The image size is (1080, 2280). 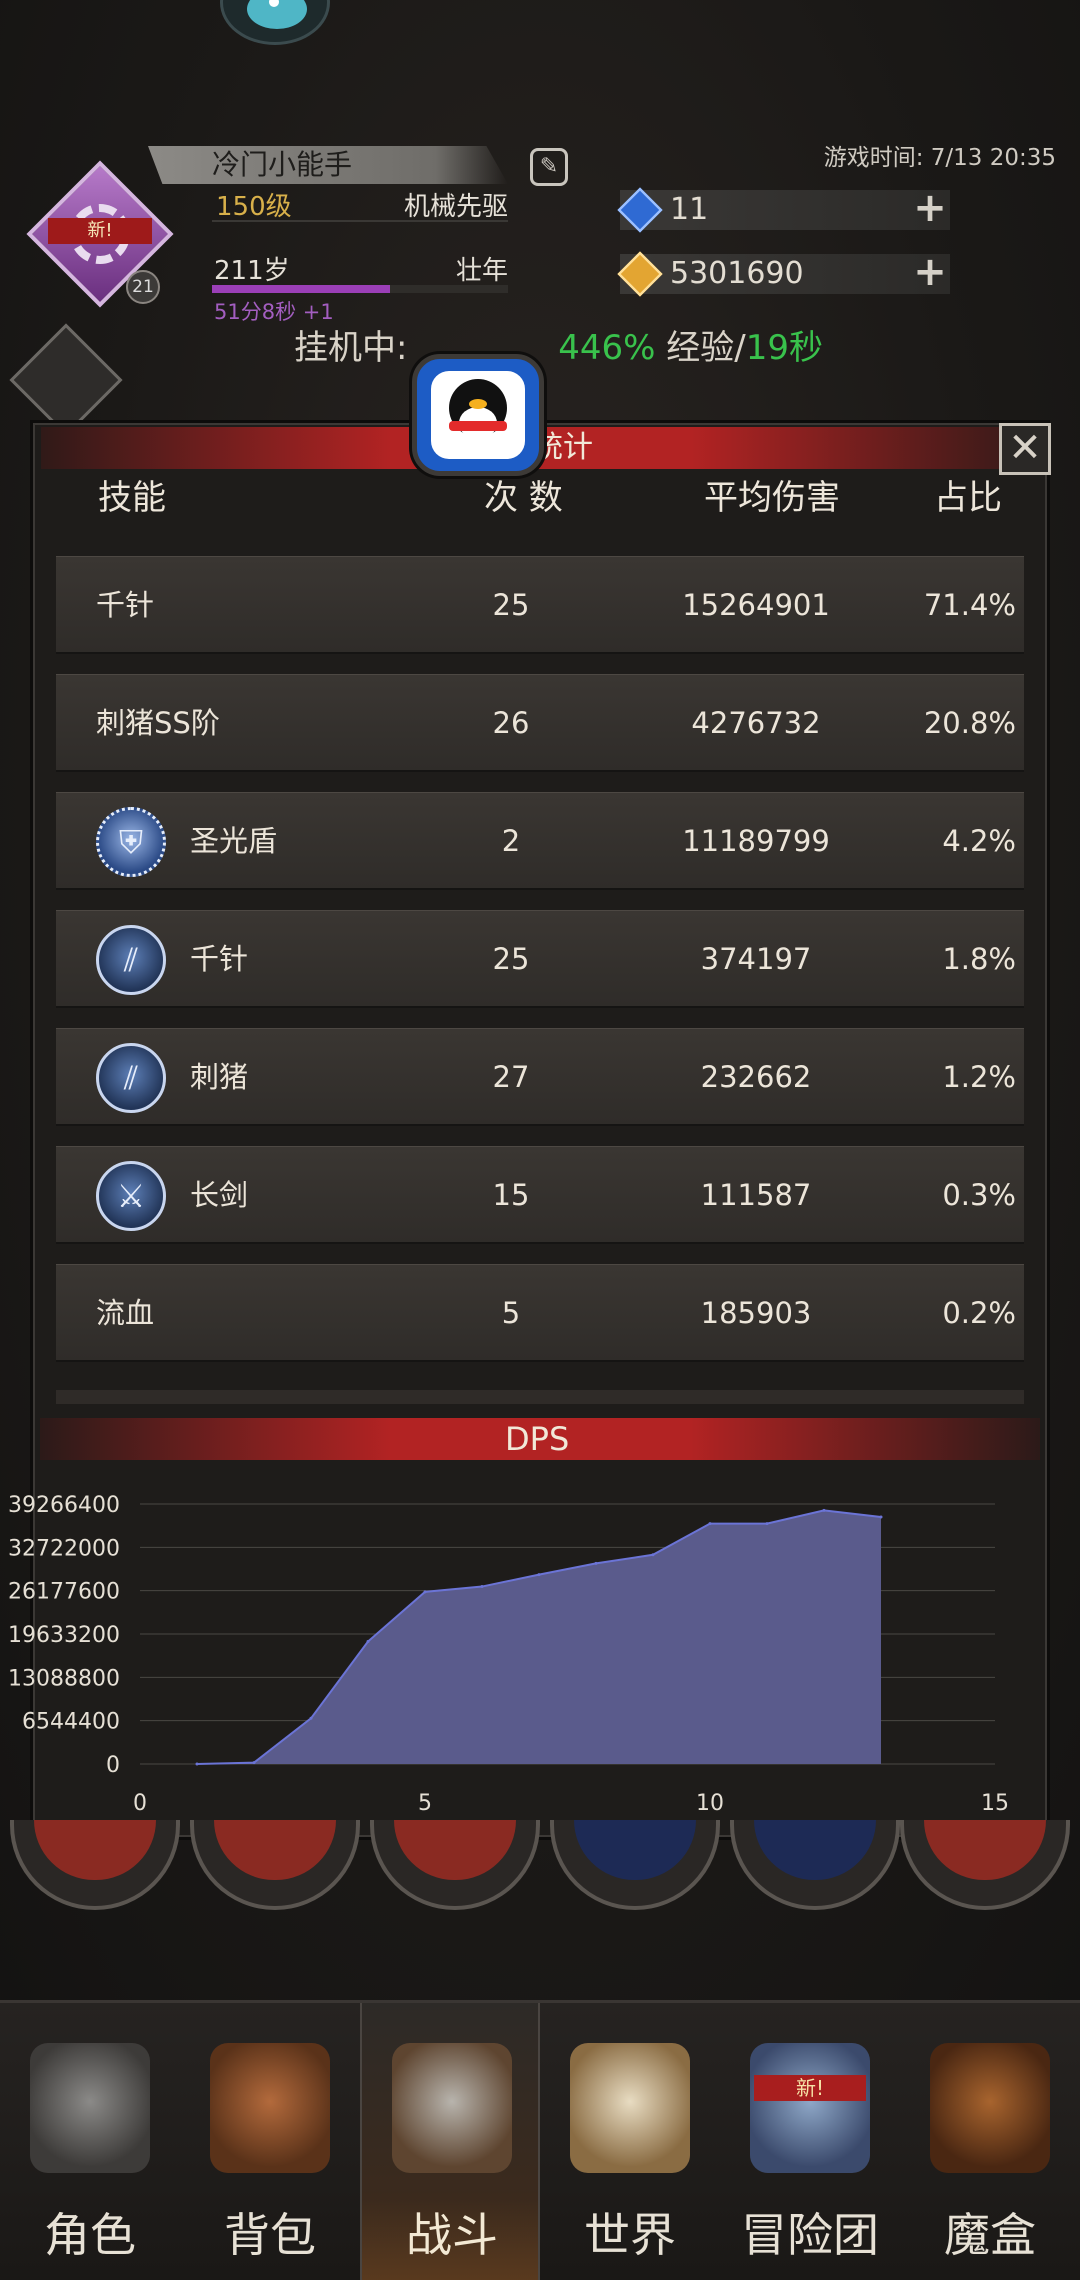 I want to click on skill-pct: 71.4%, so click(x=969, y=605).